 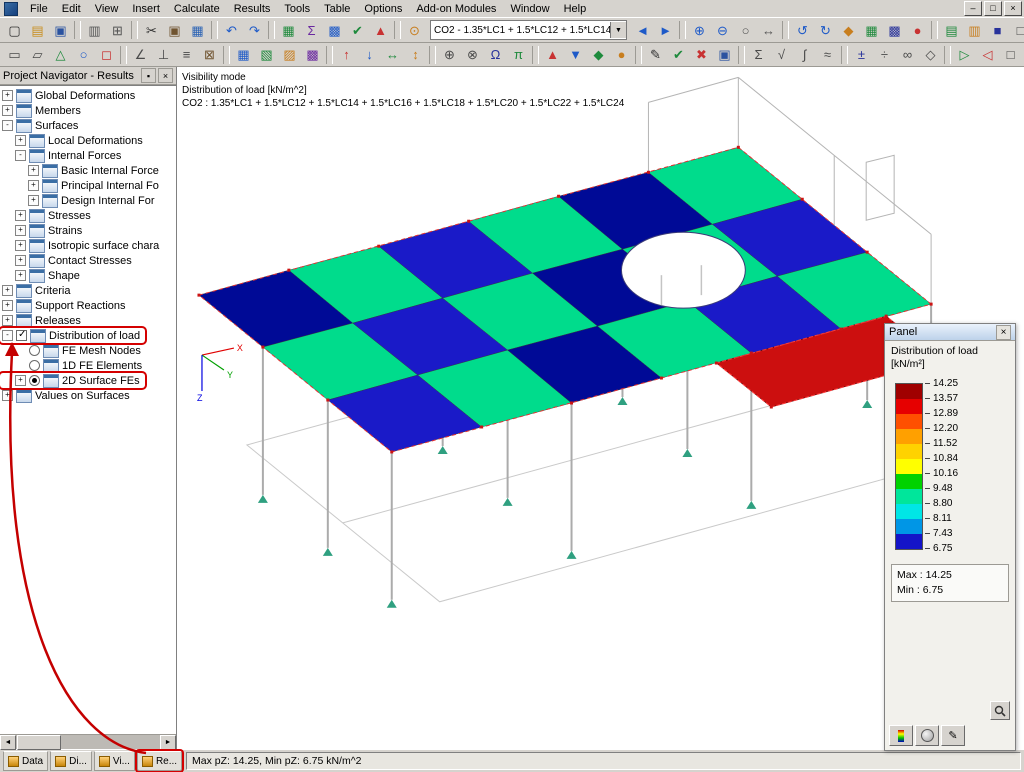 What do you see at coordinates (415, 55) in the screenshot?
I see `toolbar-button: ↕` at bounding box center [415, 55].